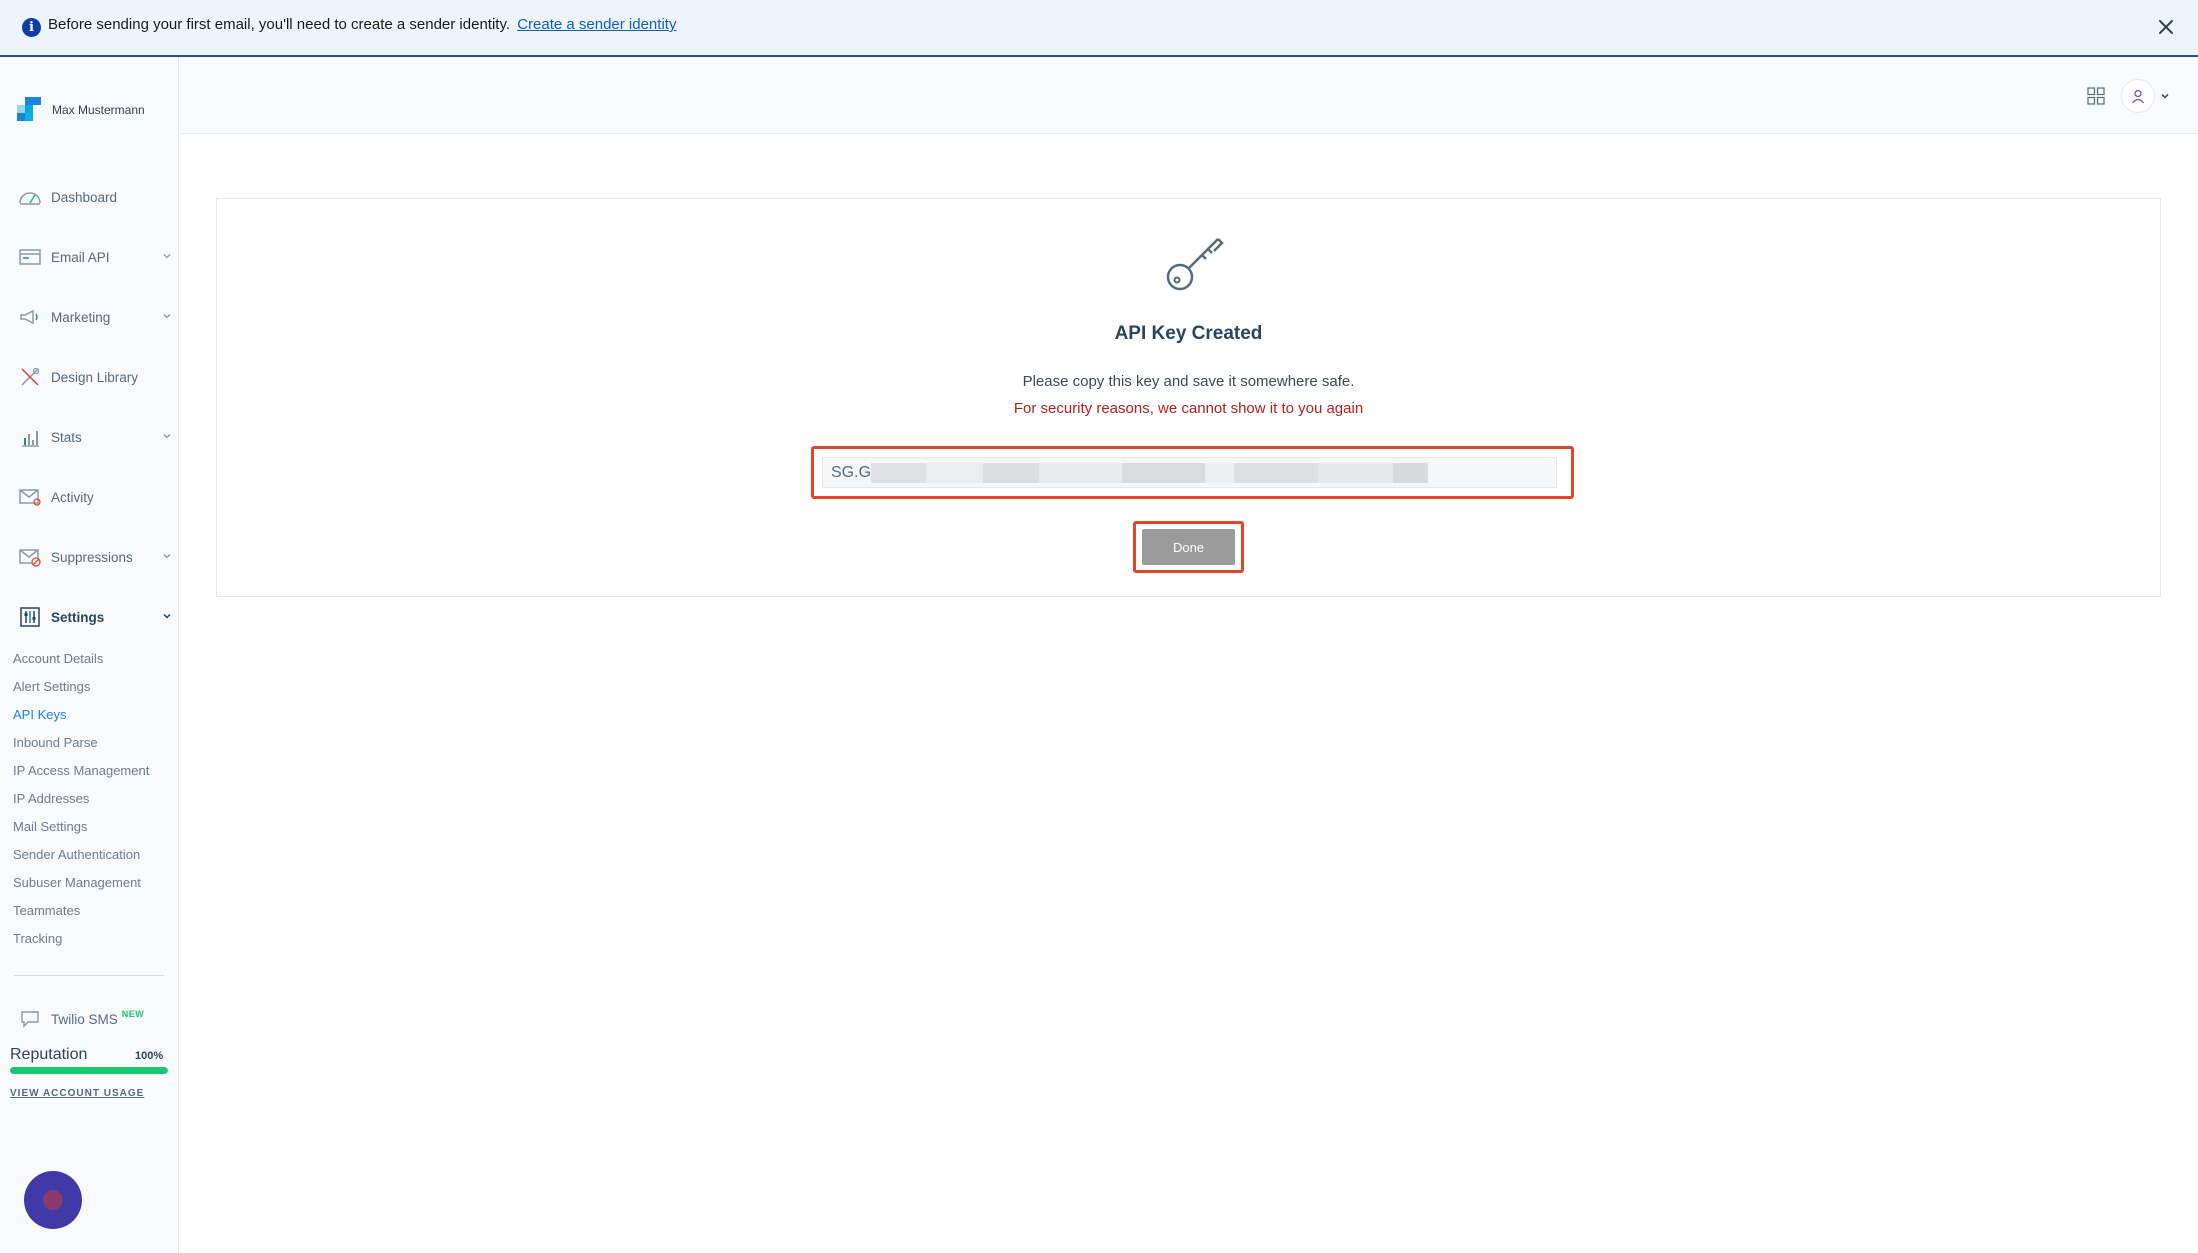 The width and height of the screenshot is (2198, 1253). I want to click on megaphone-icon, so click(30, 317).